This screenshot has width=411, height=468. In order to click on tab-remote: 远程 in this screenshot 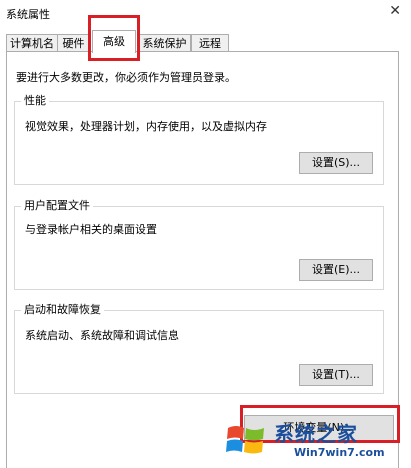, I will do `click(210, 43)`.